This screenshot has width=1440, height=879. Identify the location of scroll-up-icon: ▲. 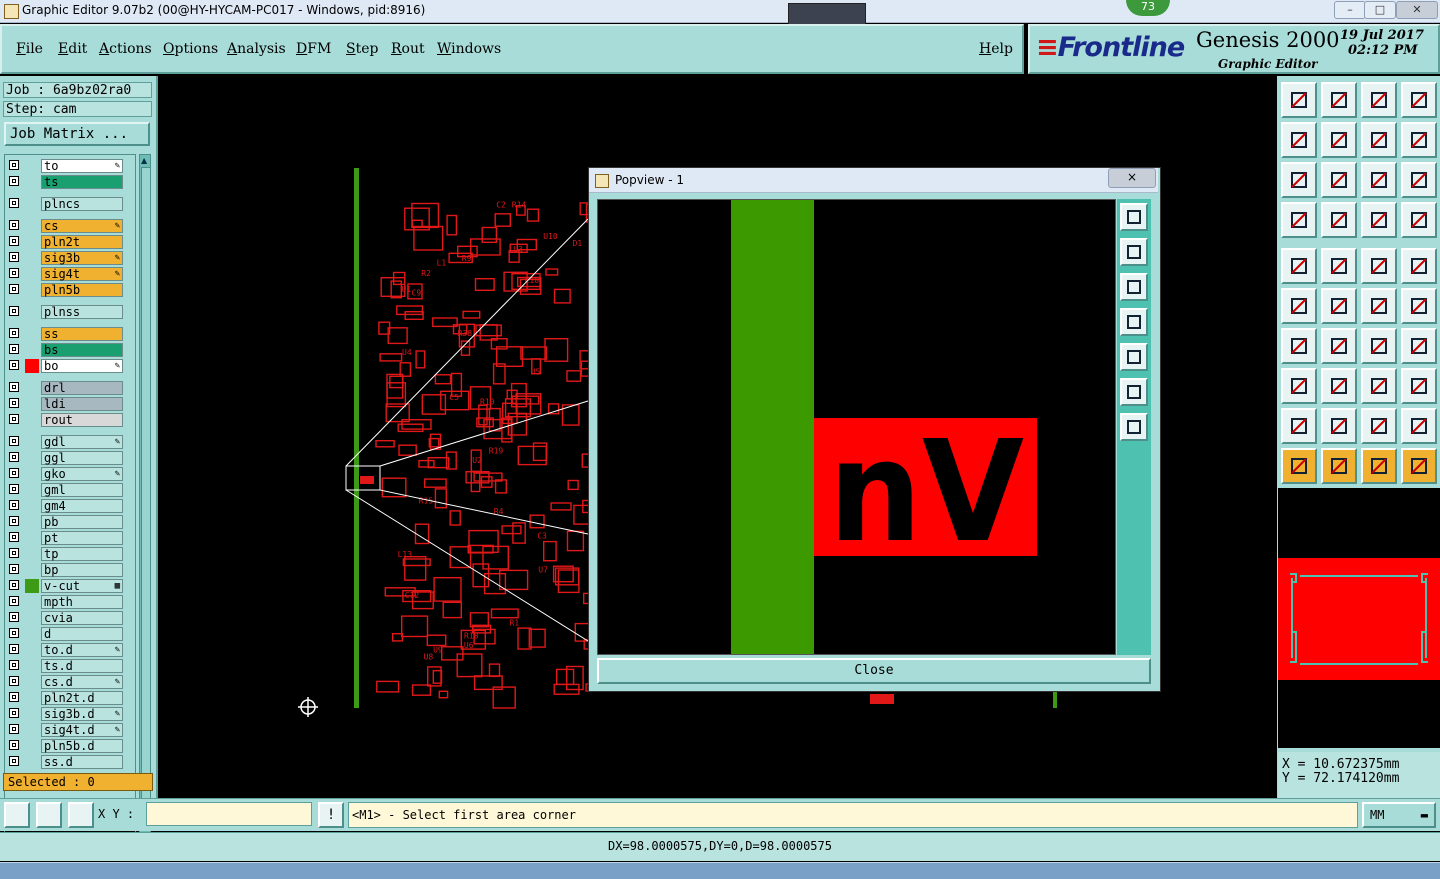
(145, 161).